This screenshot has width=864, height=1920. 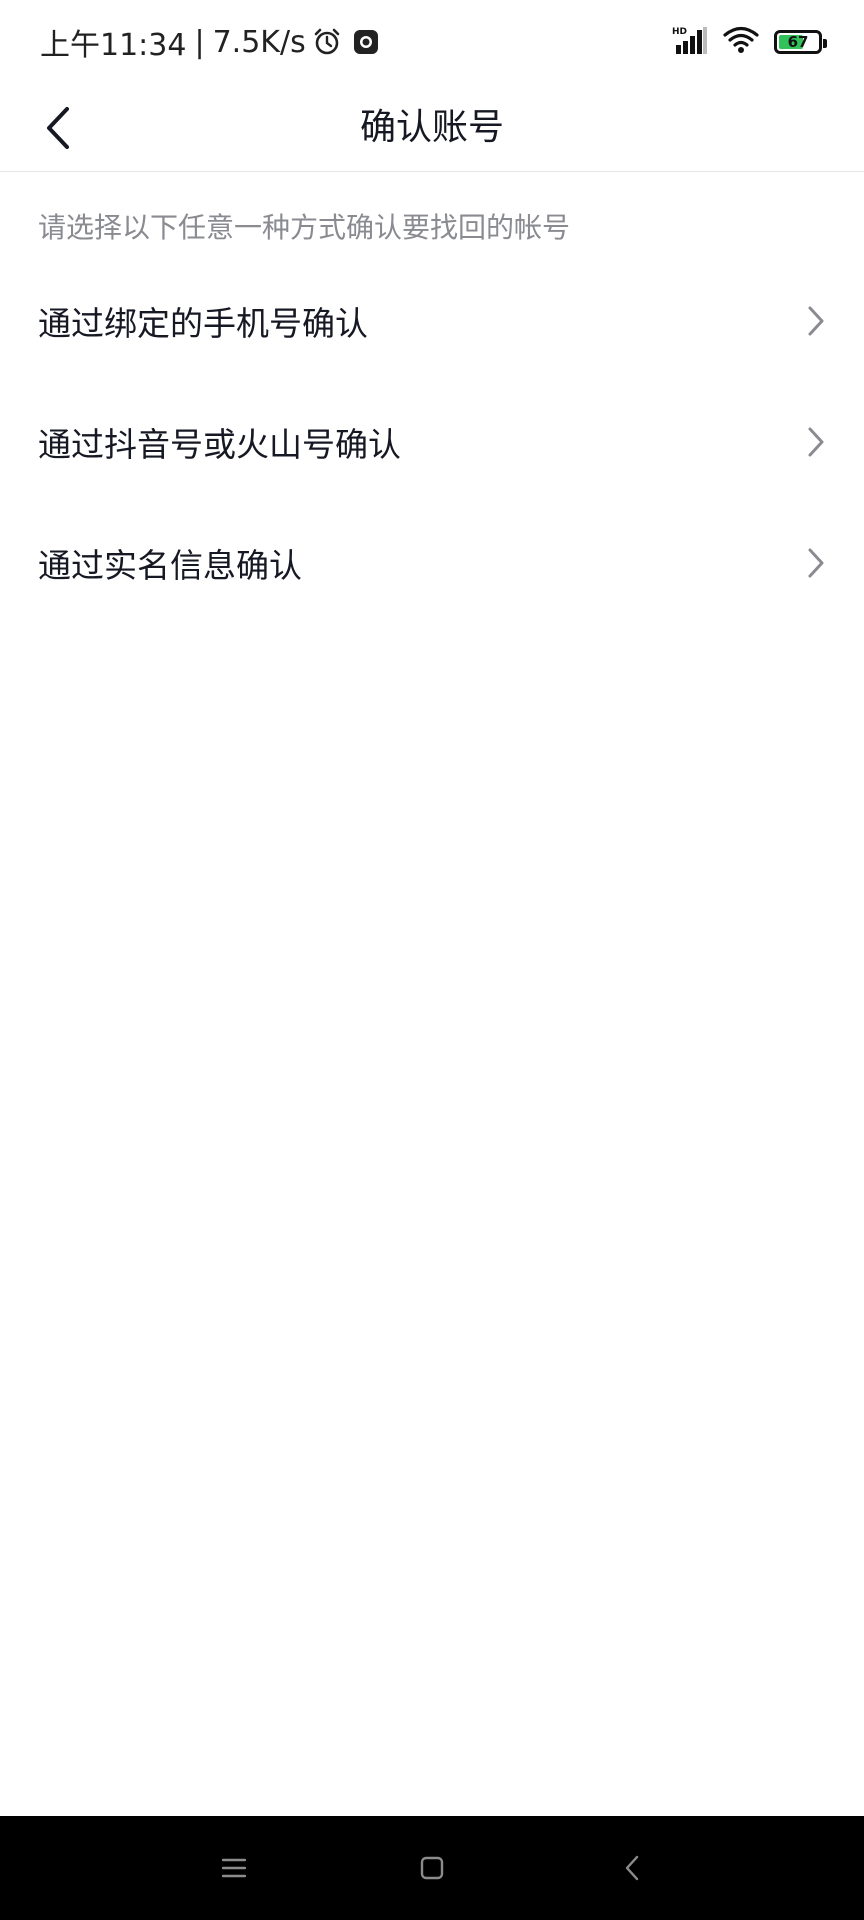 I want to click on status-right: HD 67, so click(x=749, y=42).